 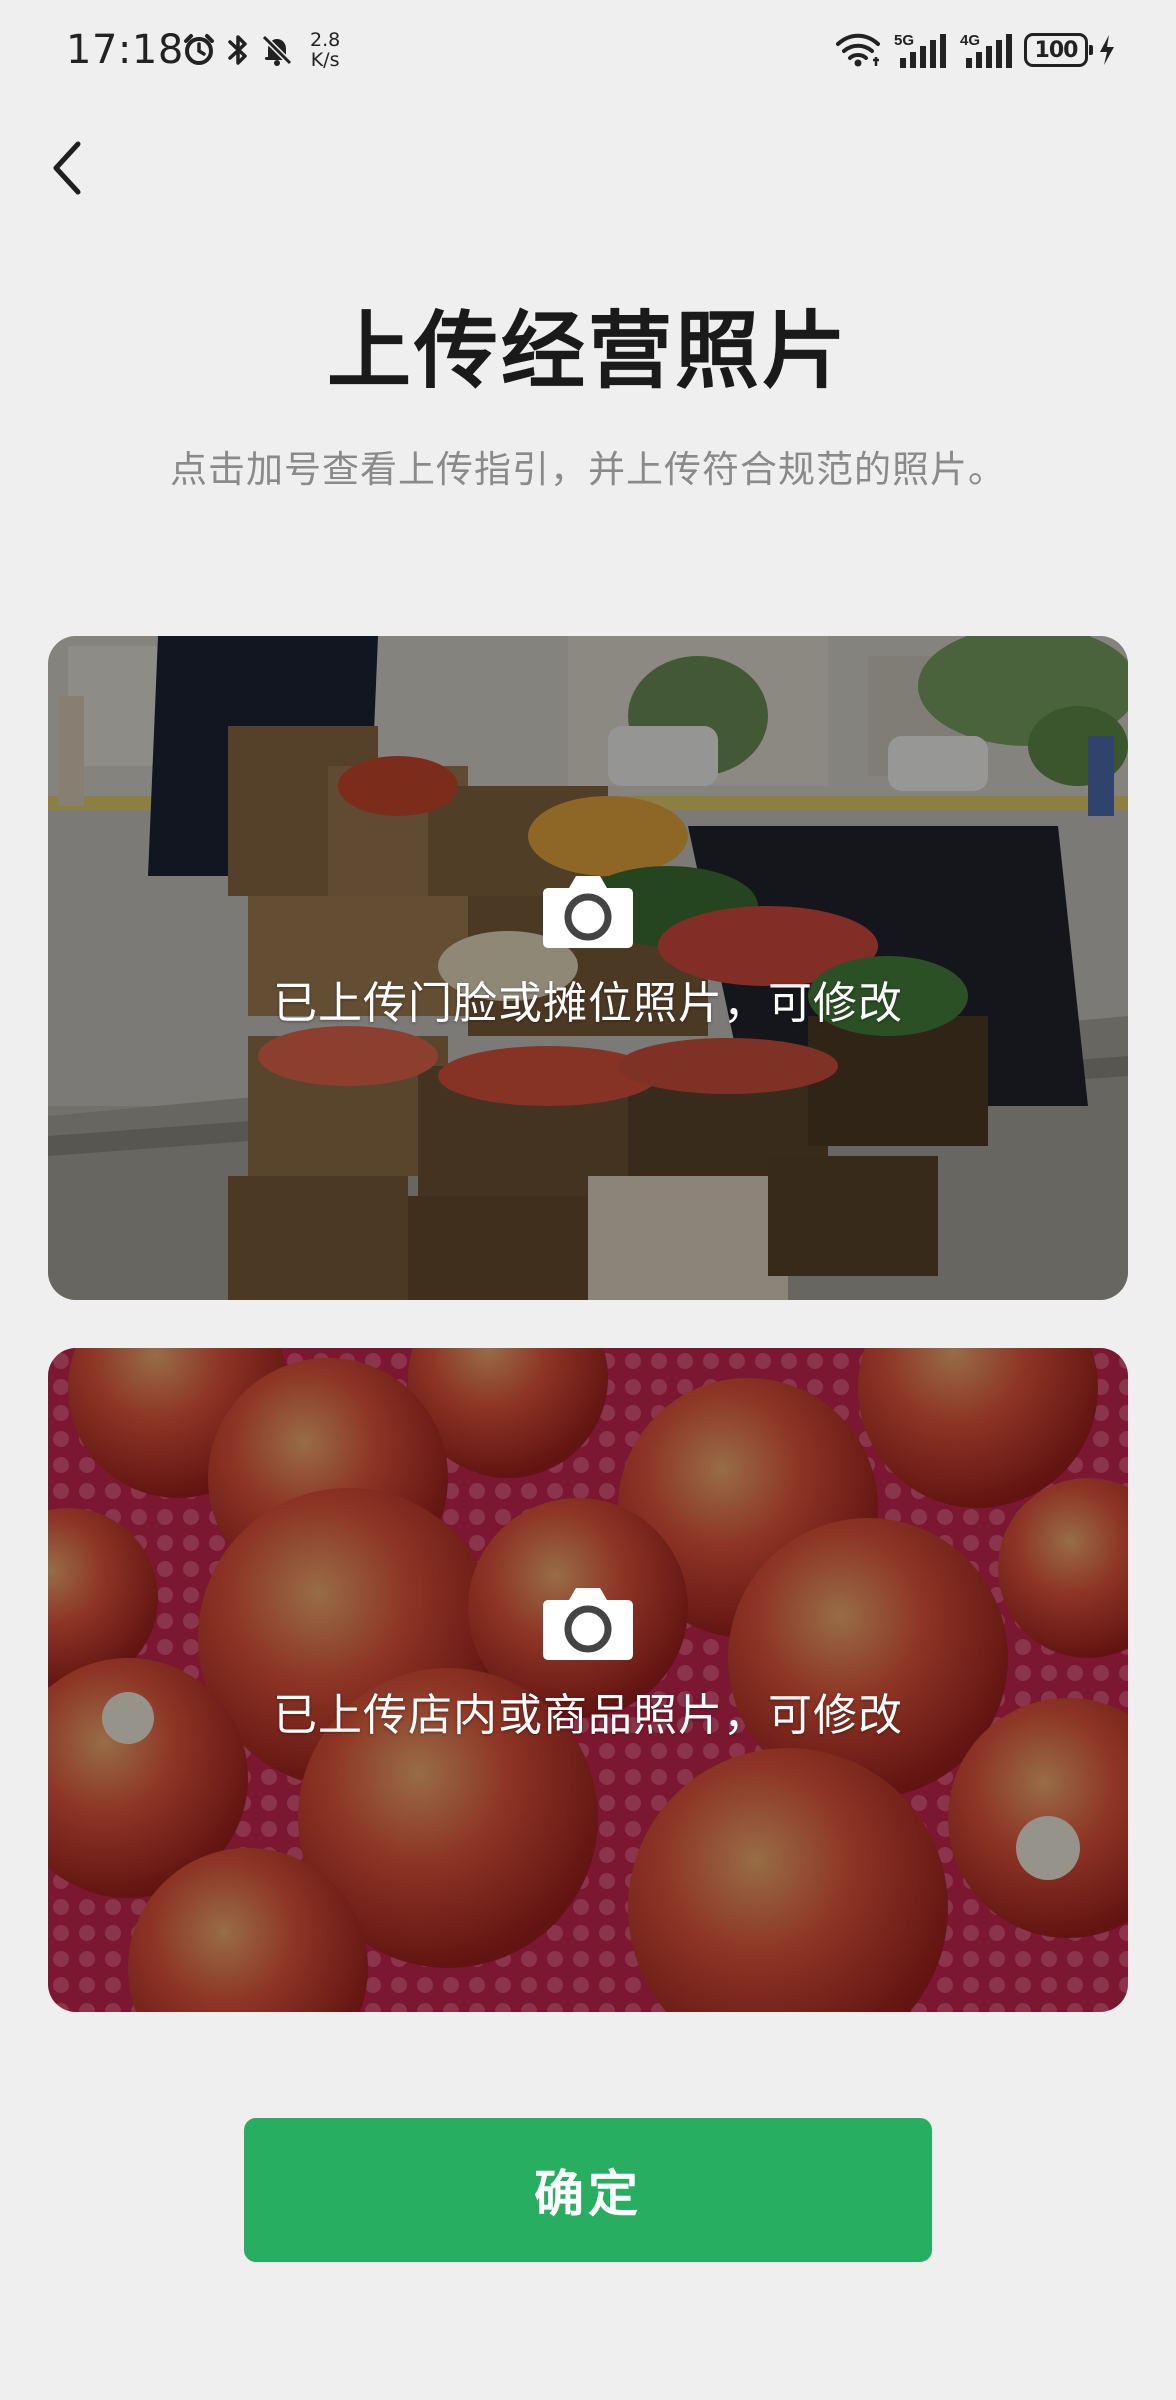 I want to click on network-speed: 2.8 K/s, so click(x=325, y=50).